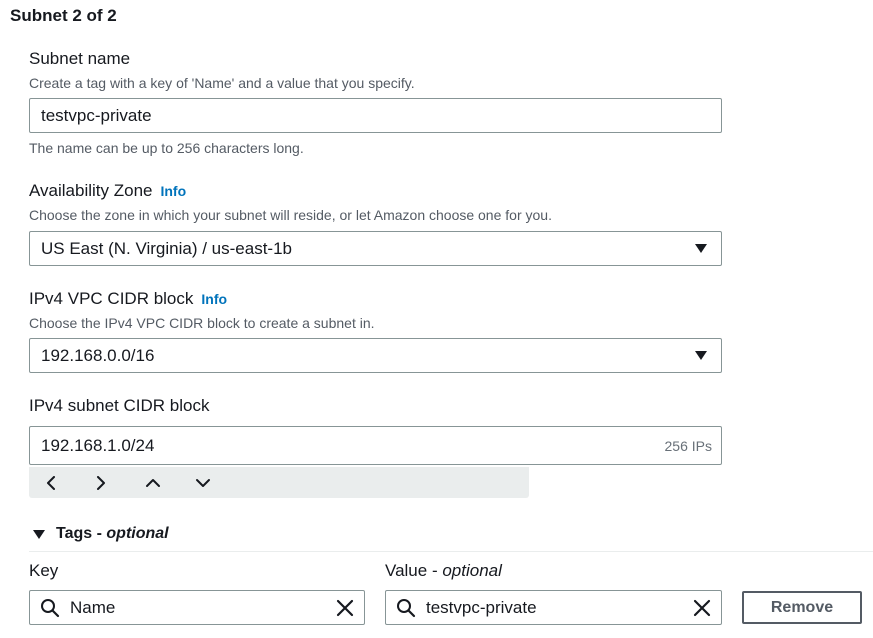 The image size is (873, 638). I want to click on vpc-cidr-select: 192.168.0.0/16, so click(375, 355).